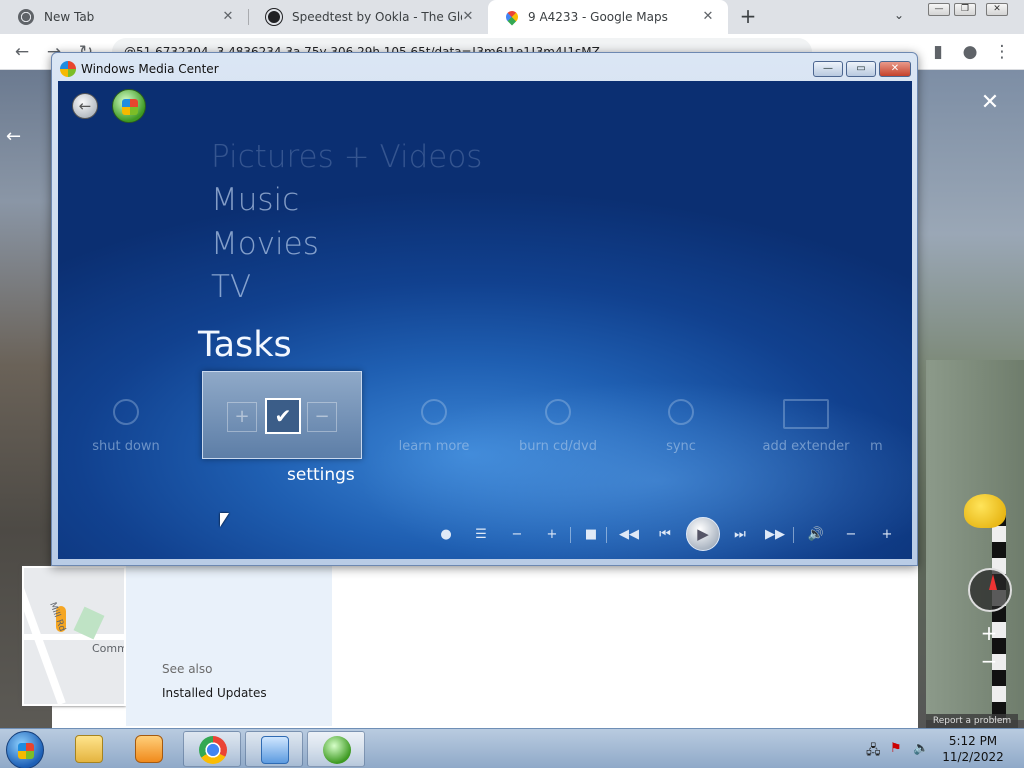 Image resolution: width=1024 pixels, height=768 pixels. What do you see at coordinates (322, 417) in the screenshot?
I see `minus-icon: −` at bounding box center [322, 417].